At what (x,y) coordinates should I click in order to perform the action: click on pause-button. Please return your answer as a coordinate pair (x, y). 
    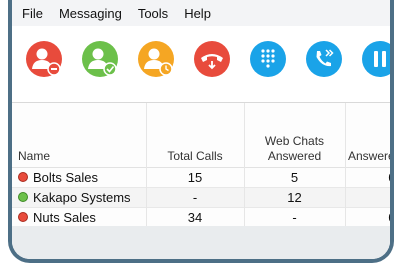
    Looking at the image, I should click on (376, 59).